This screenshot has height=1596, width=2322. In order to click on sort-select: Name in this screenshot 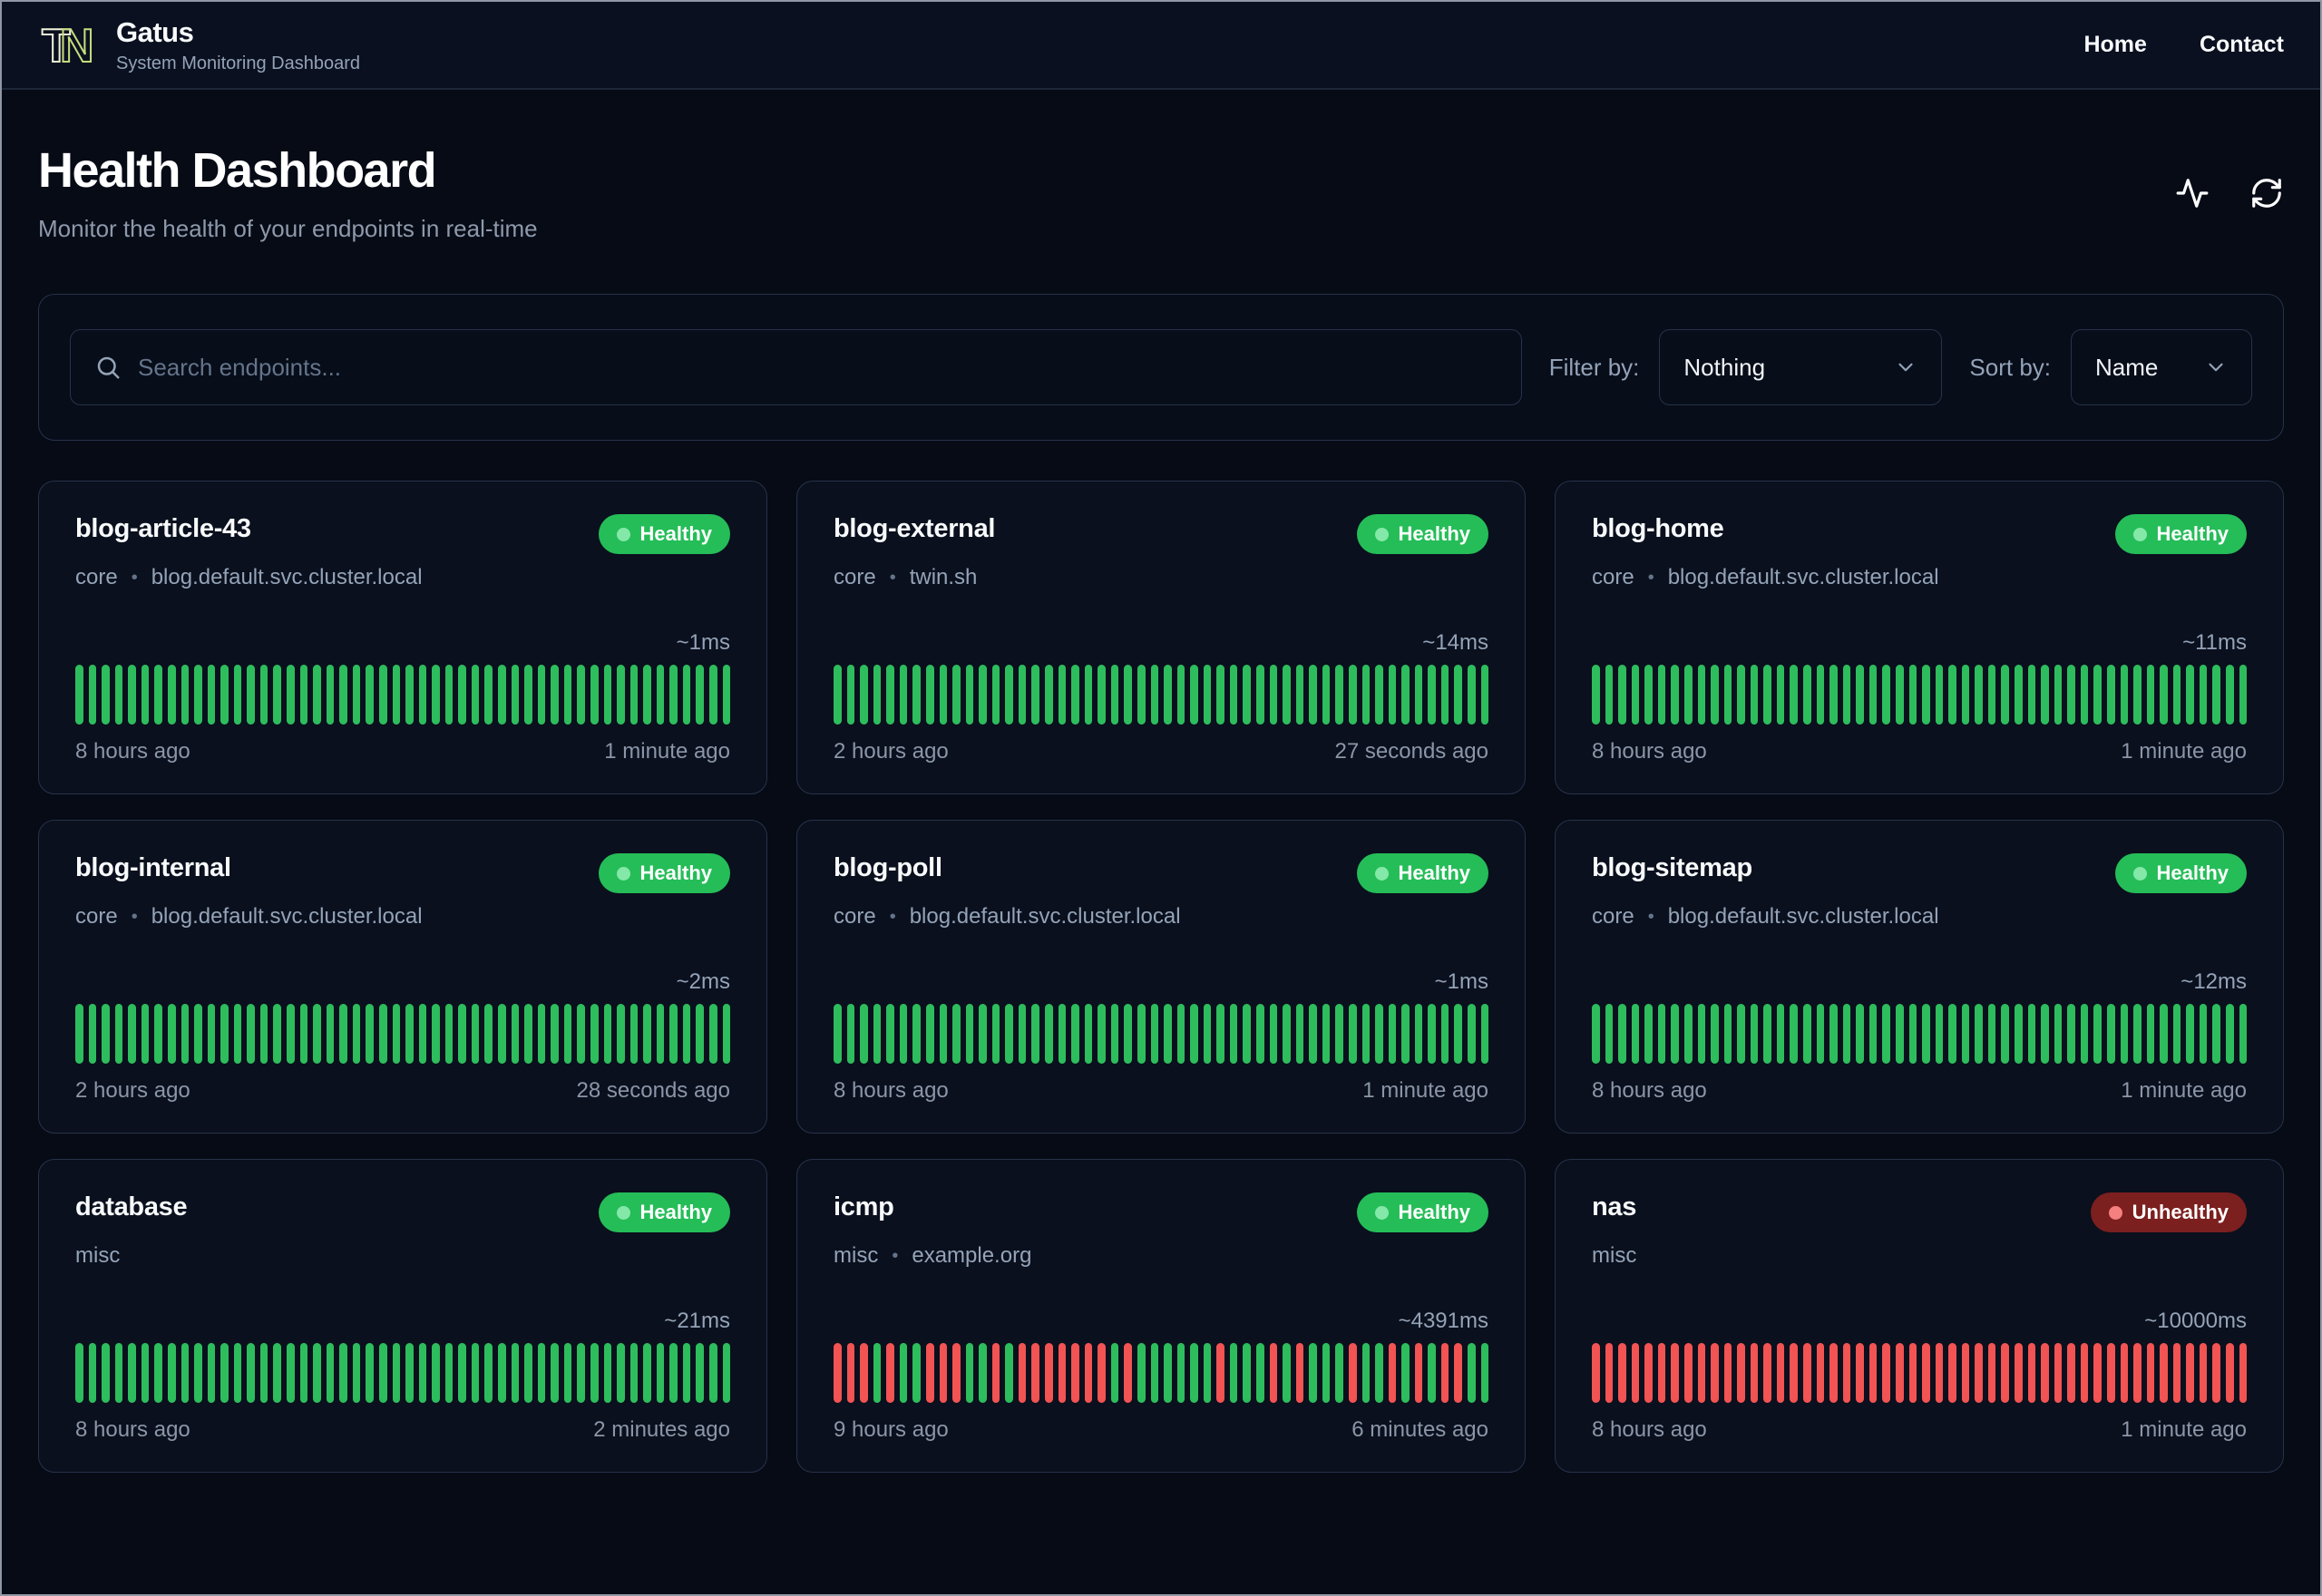, I will do `click(2161, 367)`.